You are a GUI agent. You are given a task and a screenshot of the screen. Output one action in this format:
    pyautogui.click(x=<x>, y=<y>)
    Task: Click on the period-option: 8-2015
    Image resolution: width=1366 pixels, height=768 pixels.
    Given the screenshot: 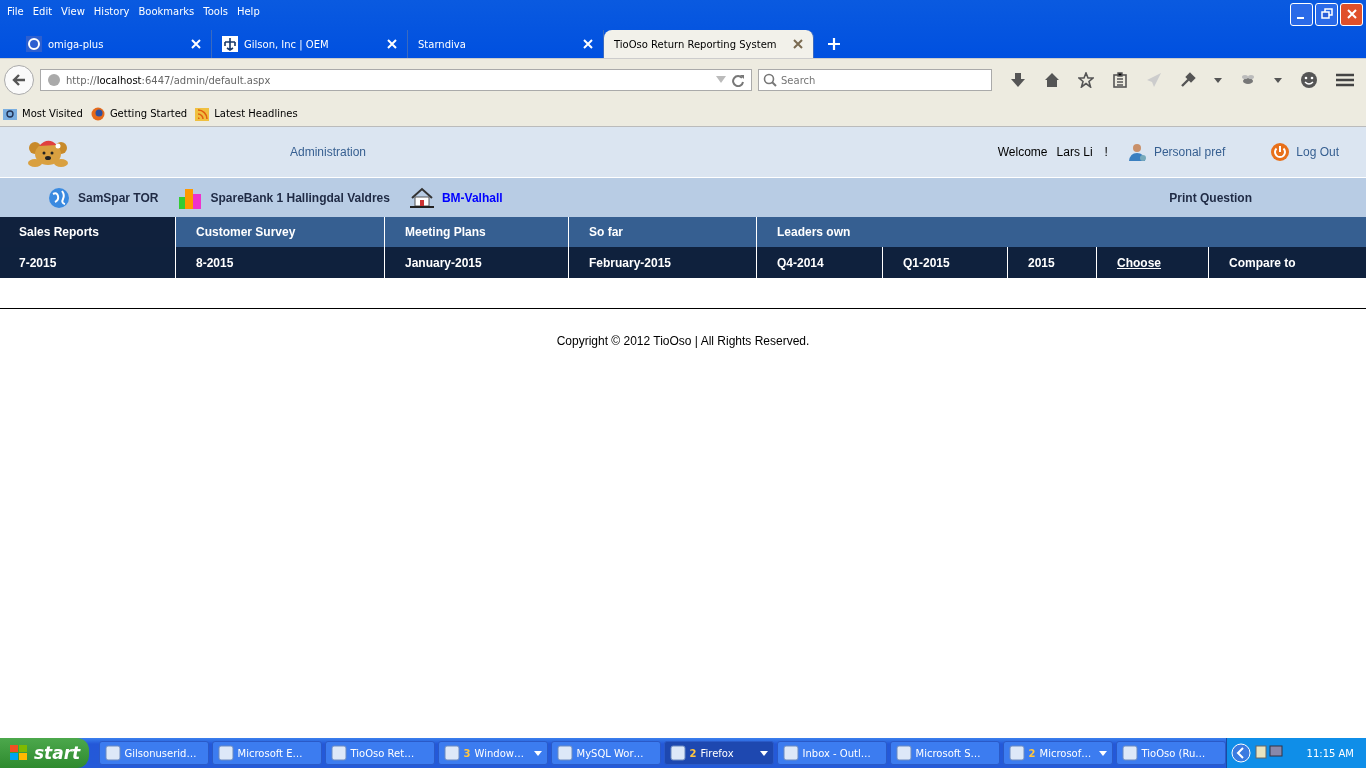 What is the action you would take?
    pyautogui.click(x=215, y=262)
    